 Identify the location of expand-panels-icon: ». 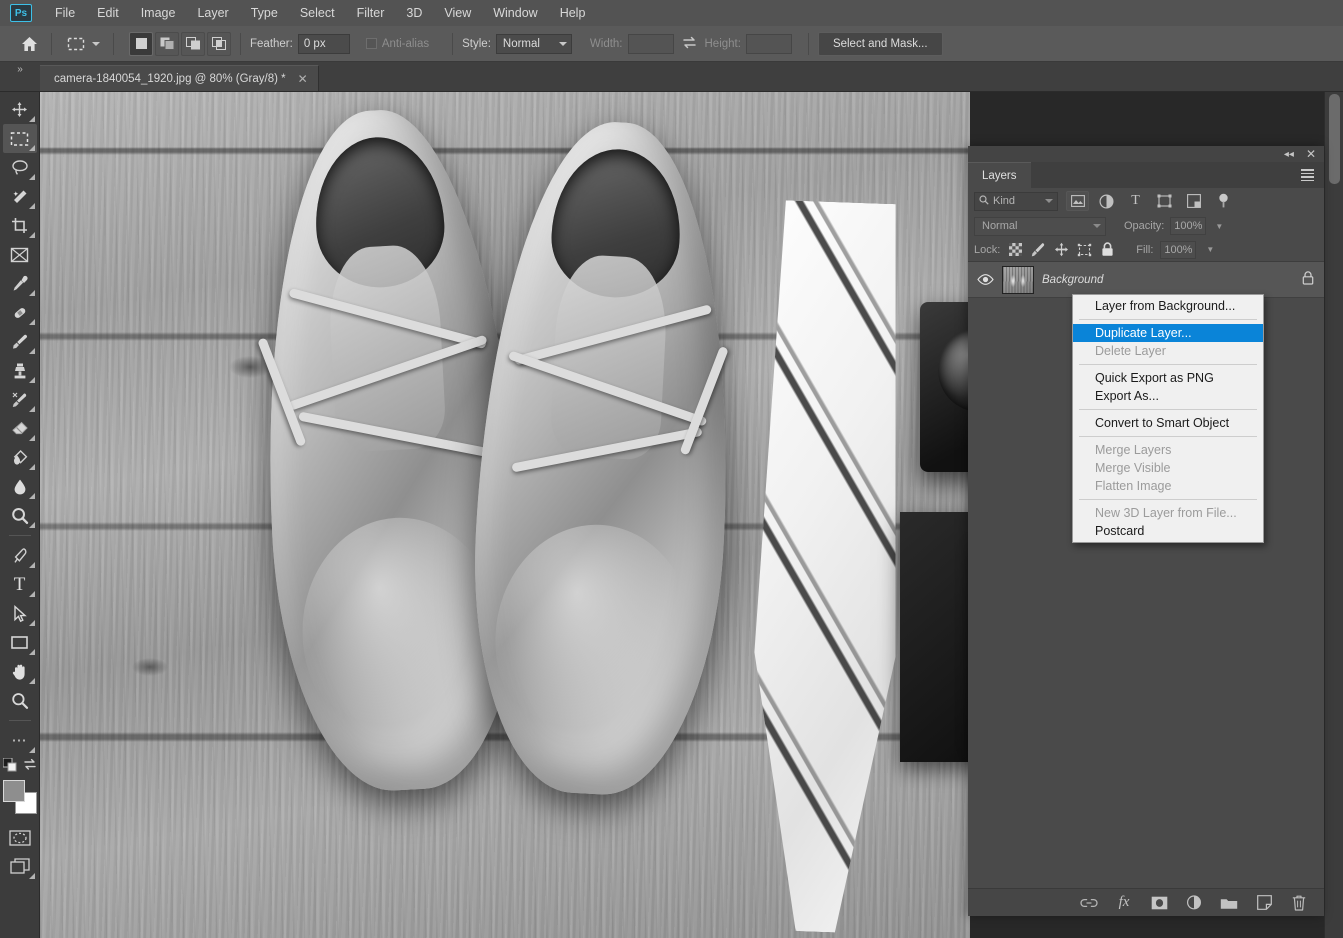
(20, 76).